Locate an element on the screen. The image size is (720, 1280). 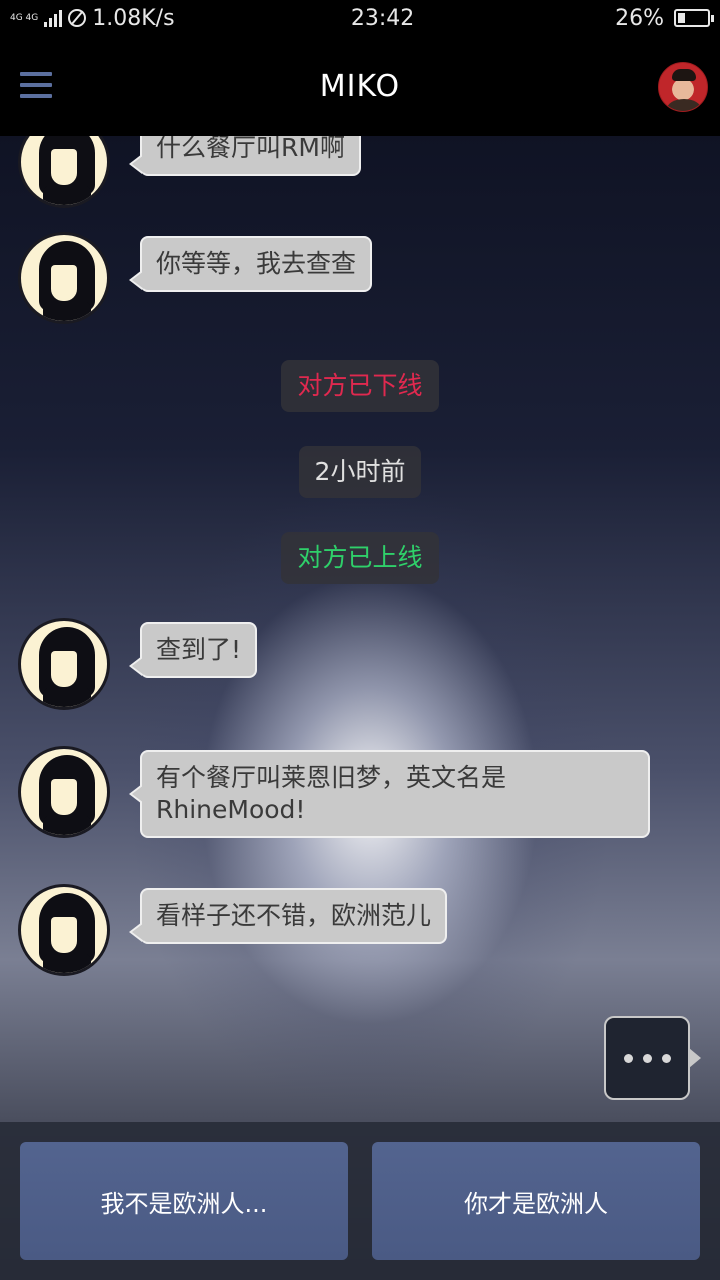
message-incoming: 看样子还不错，欧洲范儿 is located at coordinates (233, 930).